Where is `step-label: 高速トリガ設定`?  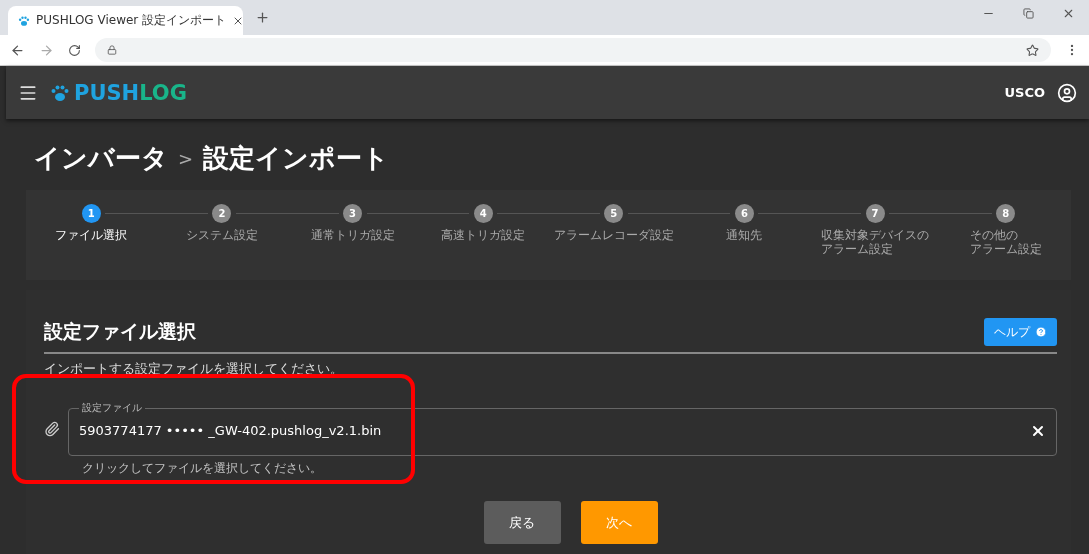 step-label: 高速トリガ設定 is located at coordinates (483, 236).